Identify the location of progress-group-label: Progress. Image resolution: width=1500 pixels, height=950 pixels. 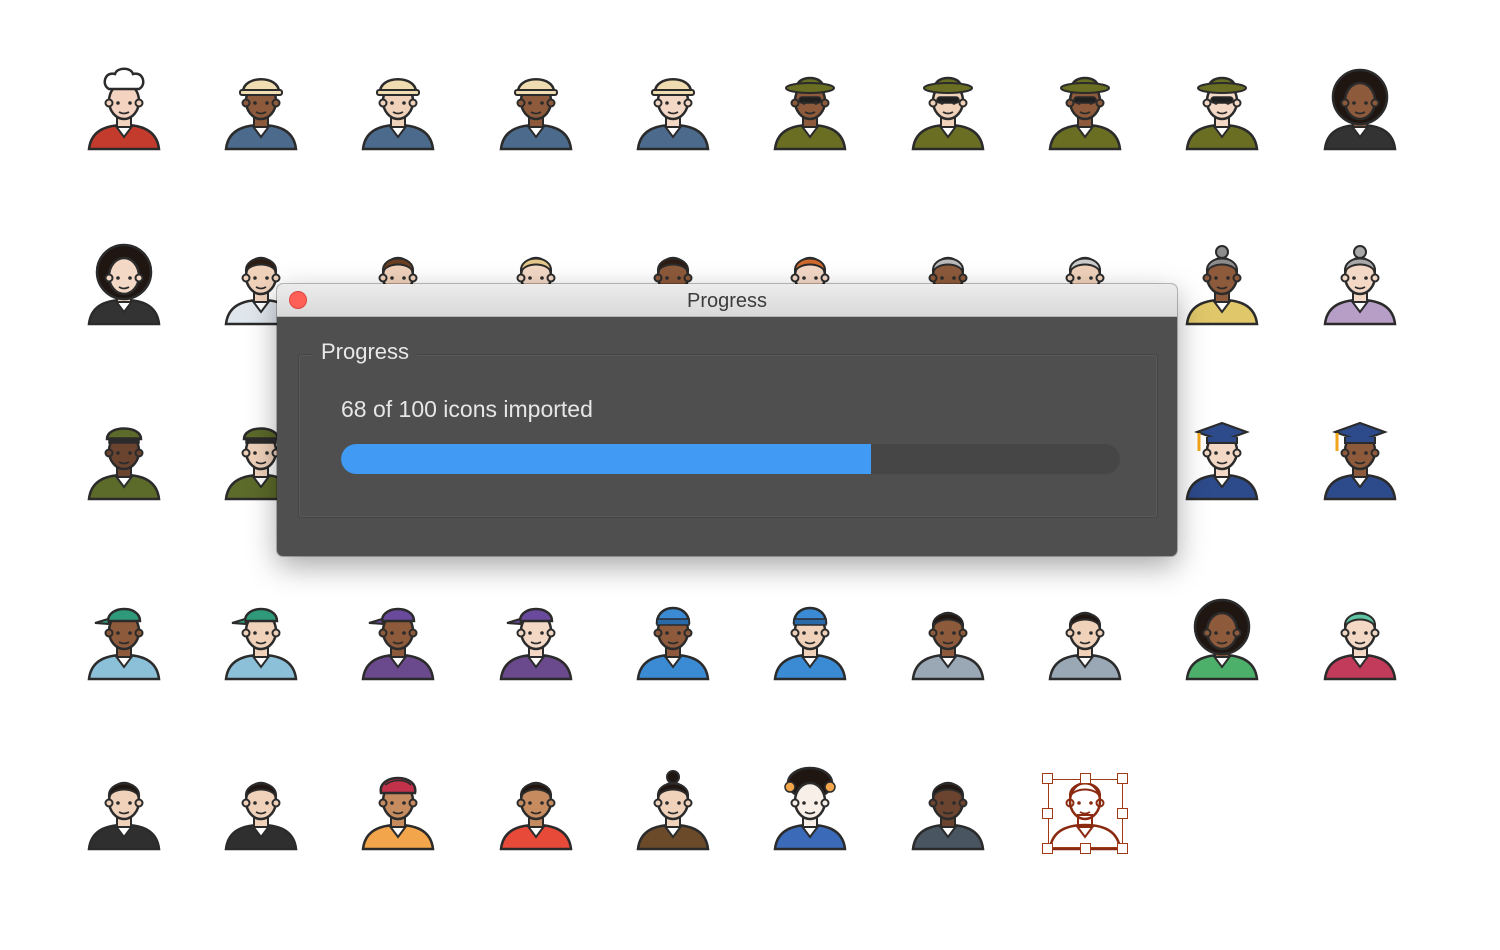
(365, 352).